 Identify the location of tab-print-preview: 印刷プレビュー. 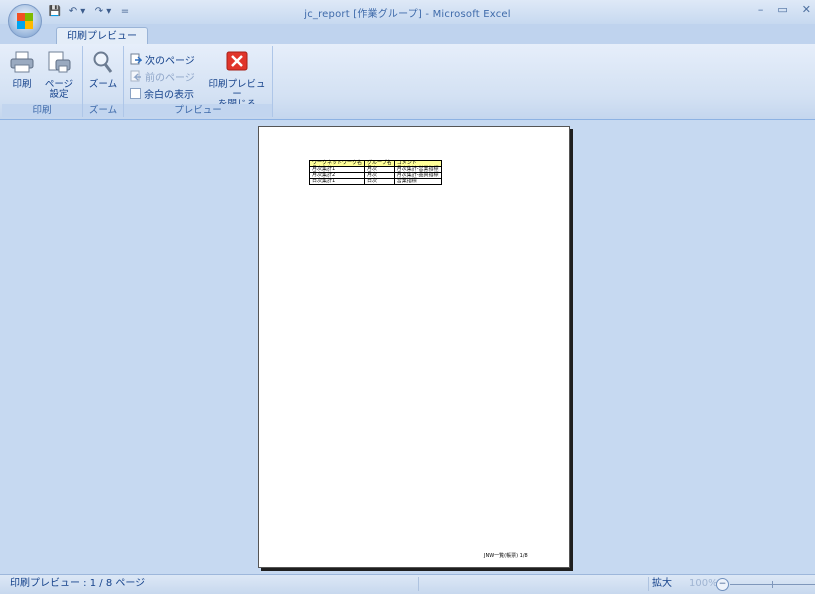
(102, 36).